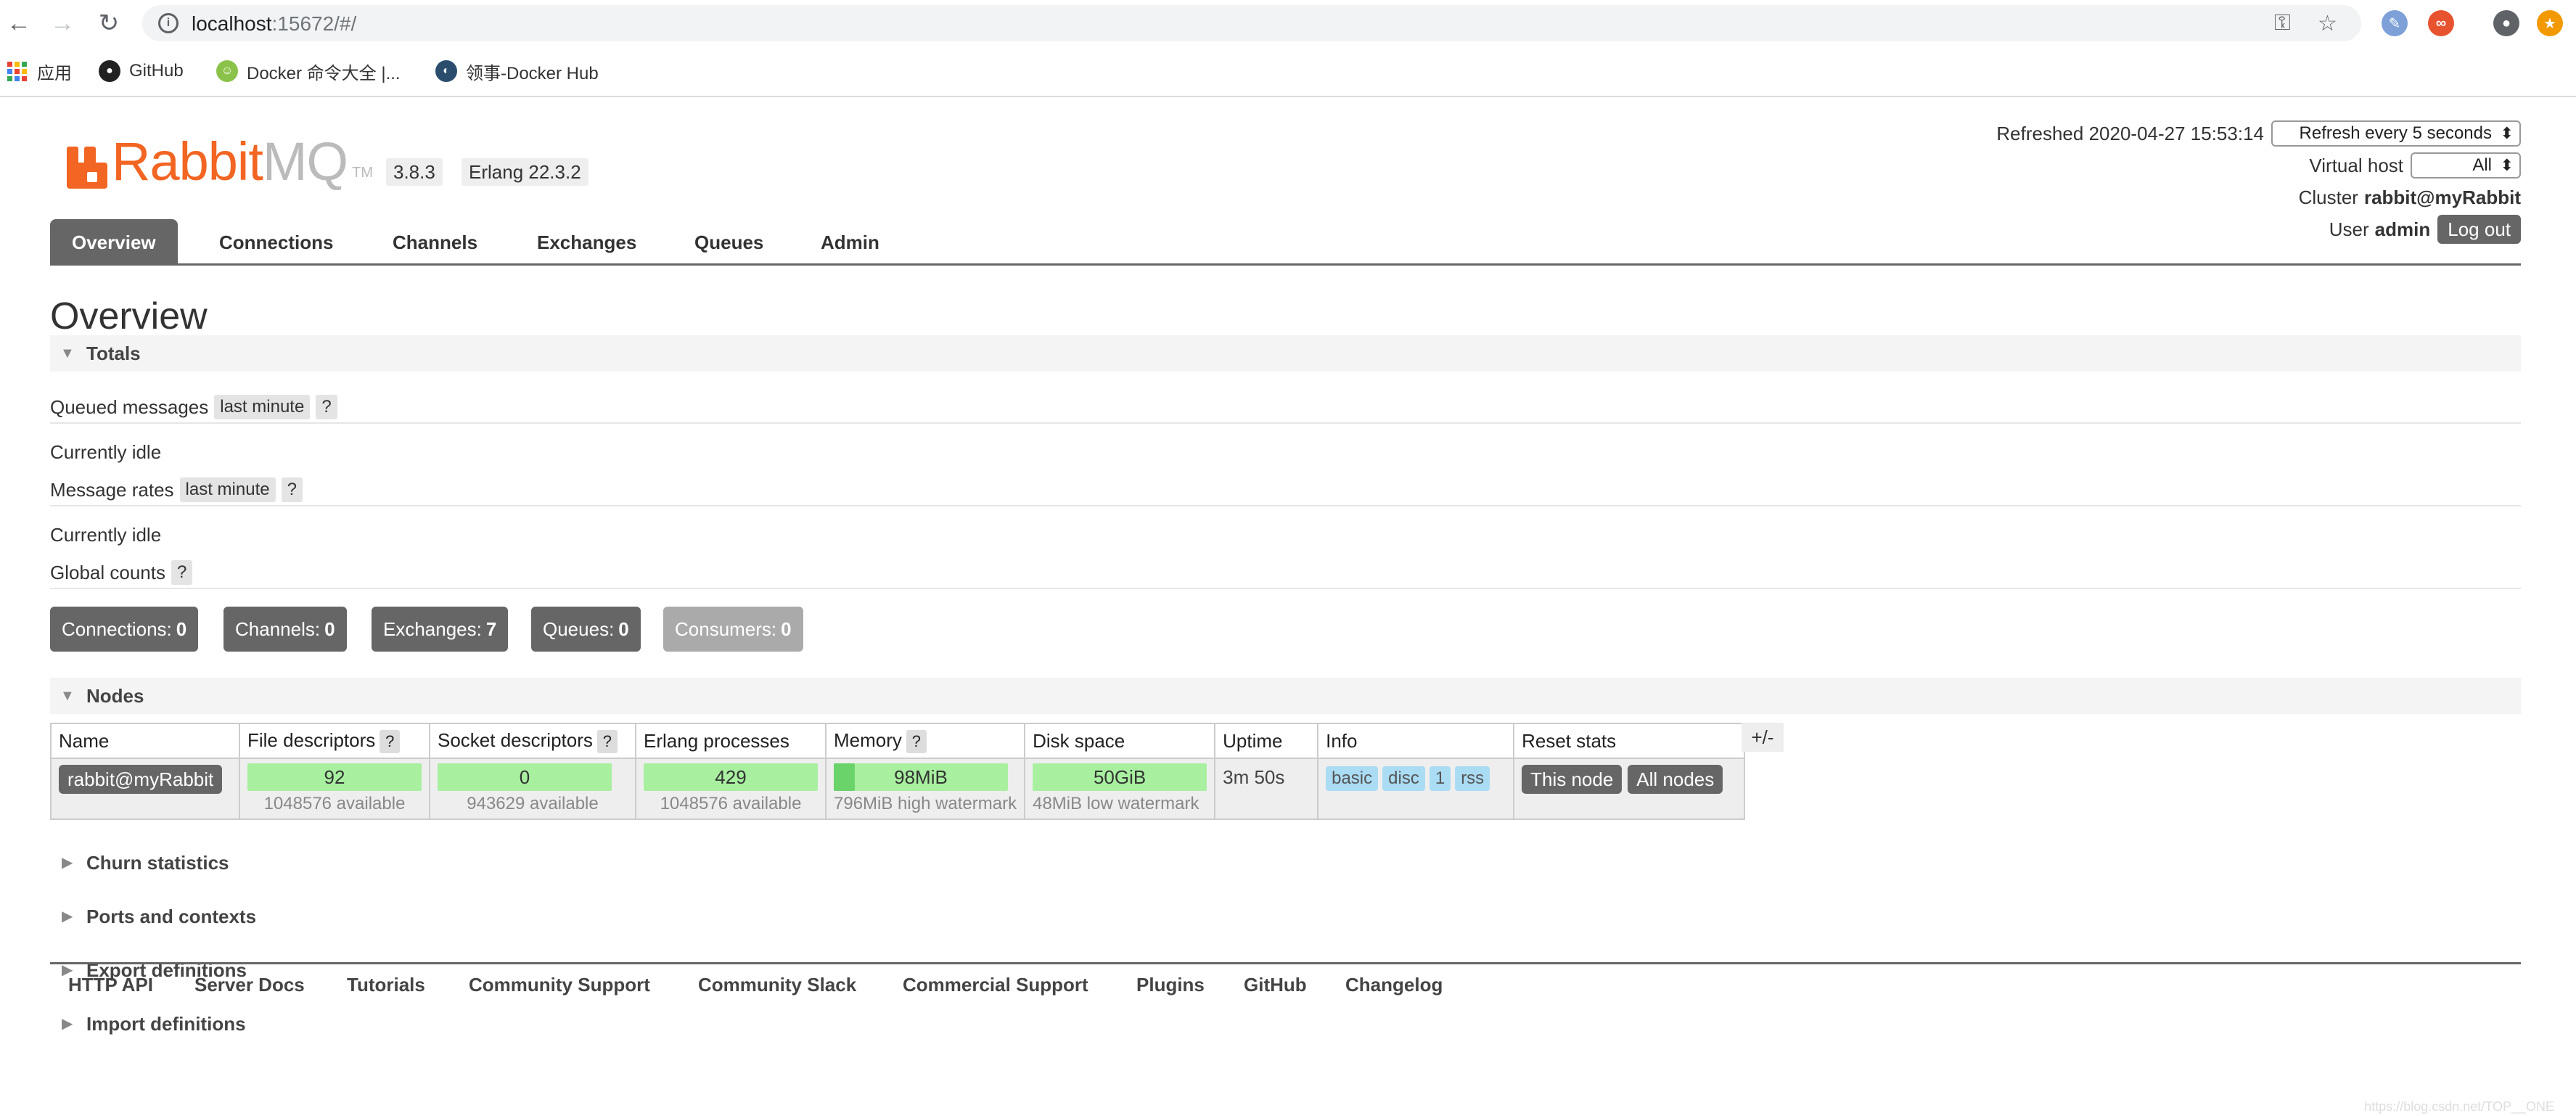 This screenshot has width=2576, height=1116. I want to click on queued-range-select: last minute, so click(262, 407).